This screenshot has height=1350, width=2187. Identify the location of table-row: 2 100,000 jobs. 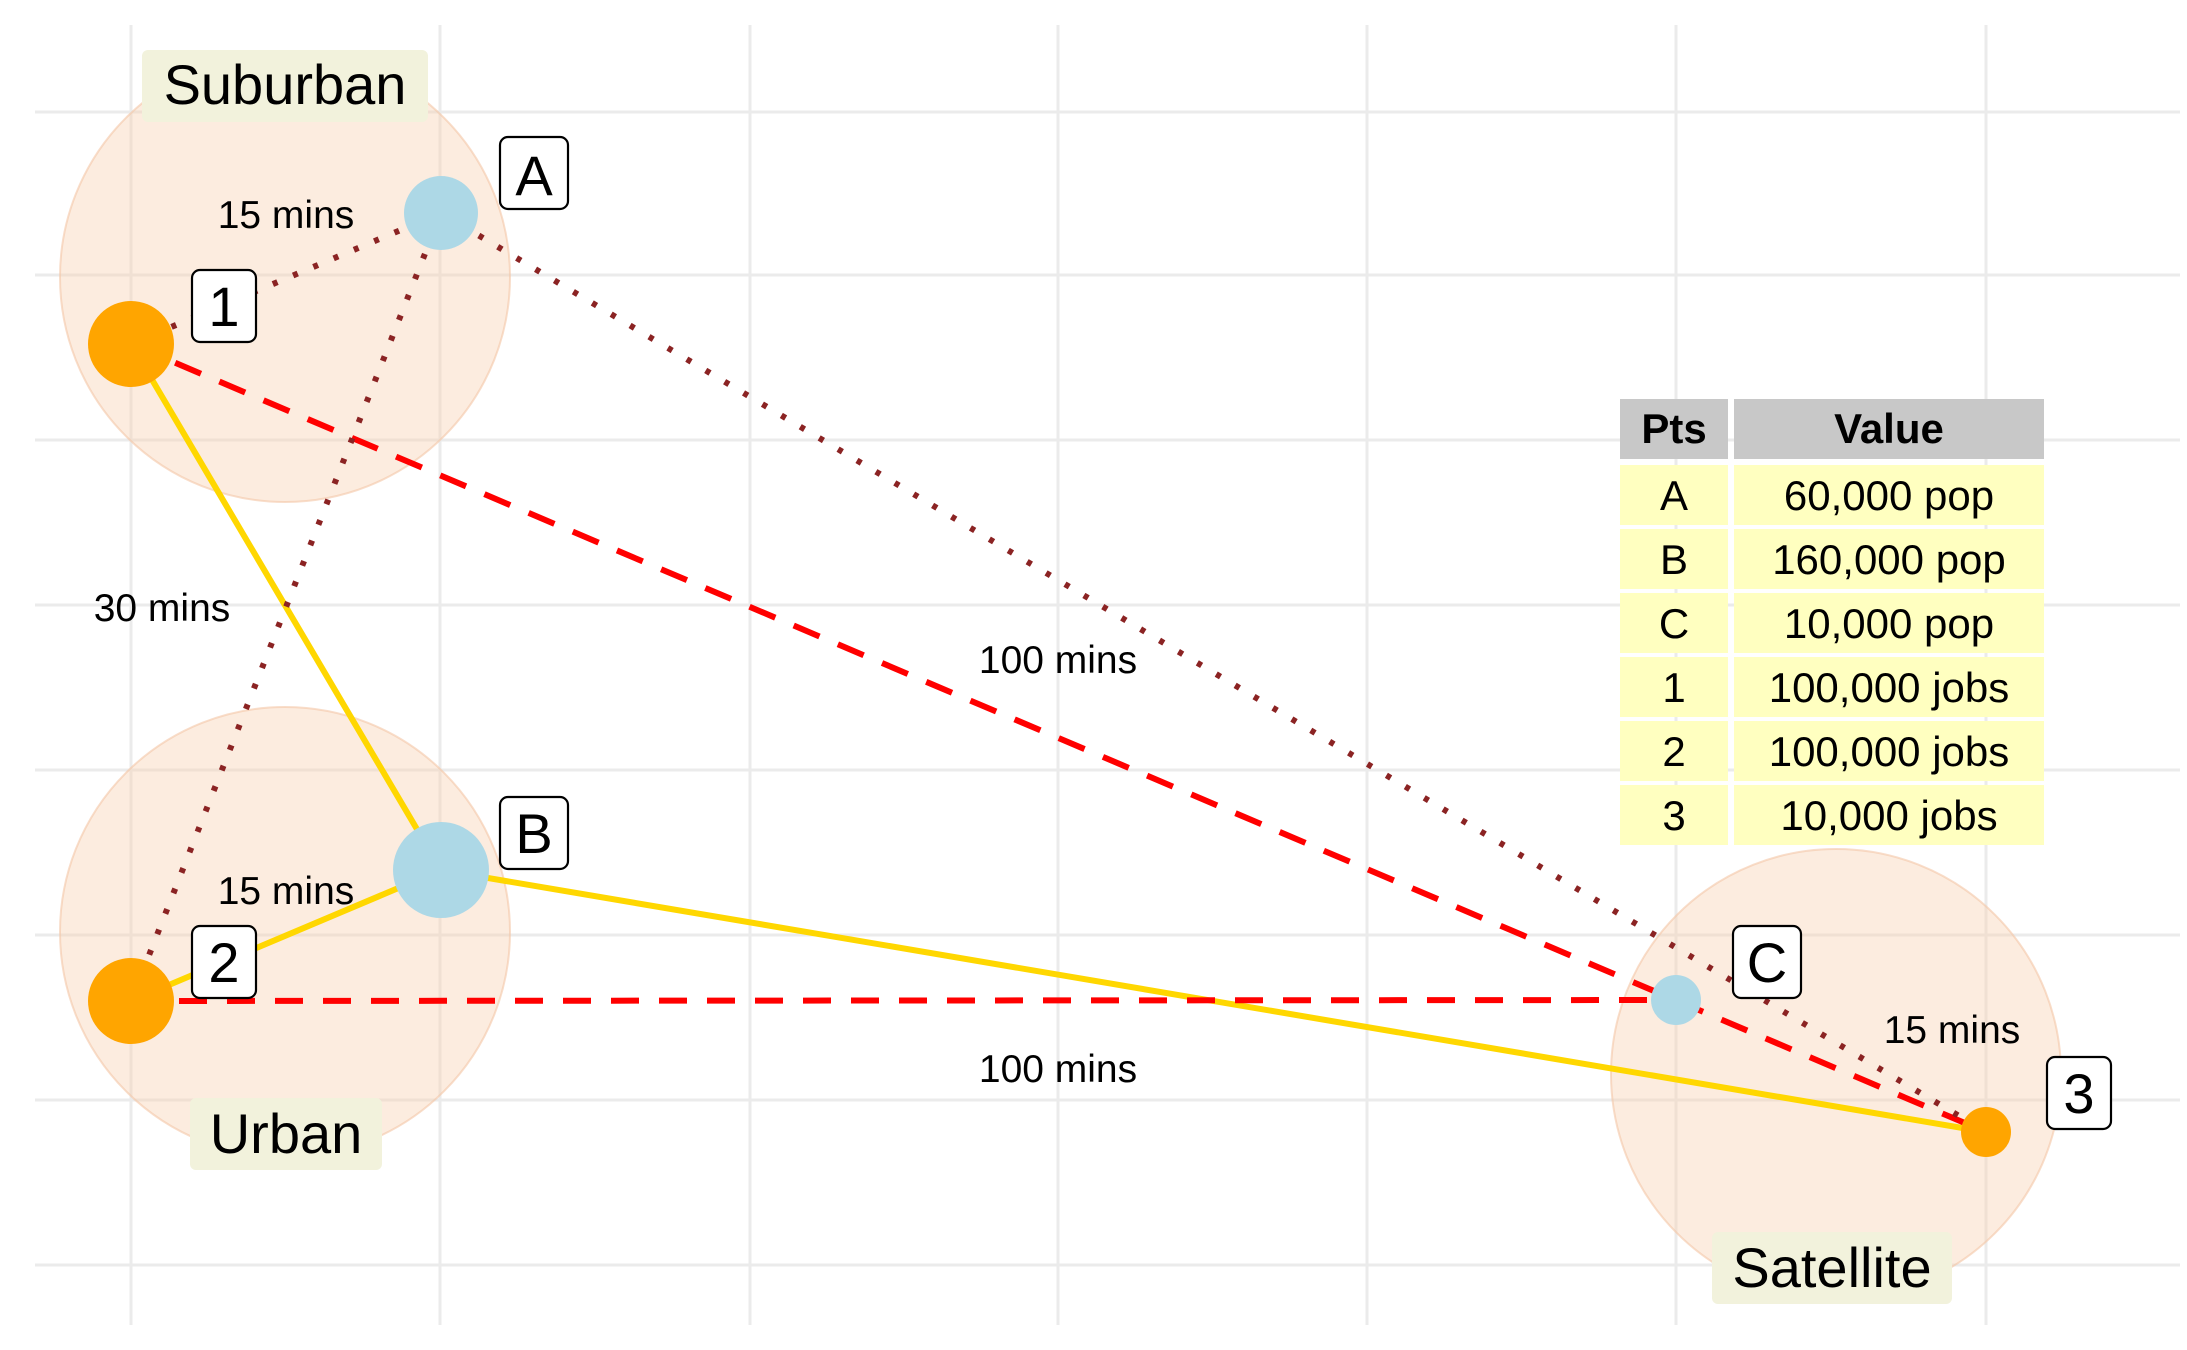
(1832, 751).